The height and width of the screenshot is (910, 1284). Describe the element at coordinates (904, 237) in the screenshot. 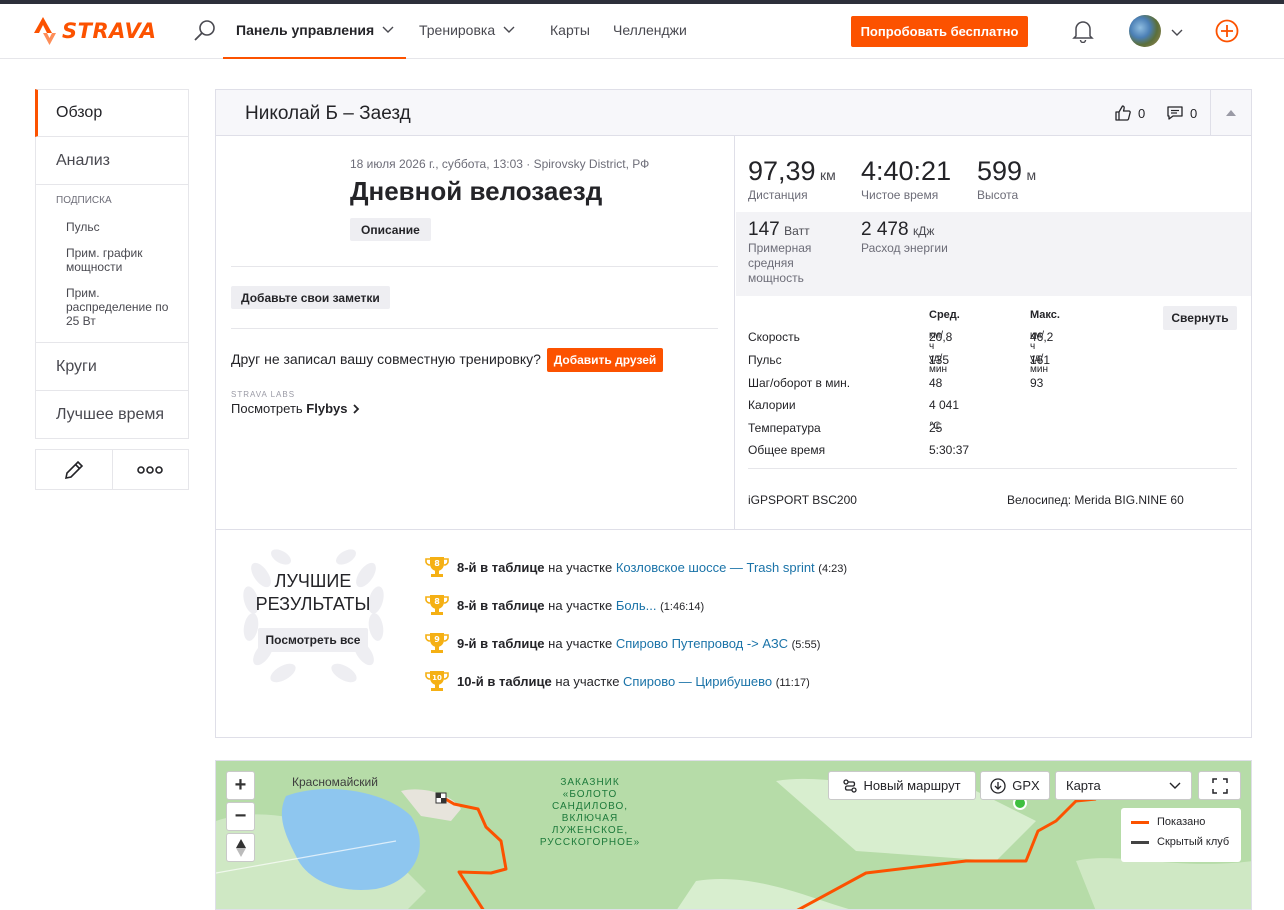

I see `stat-energy: 2 478 кДж Расход энергии` at that location.